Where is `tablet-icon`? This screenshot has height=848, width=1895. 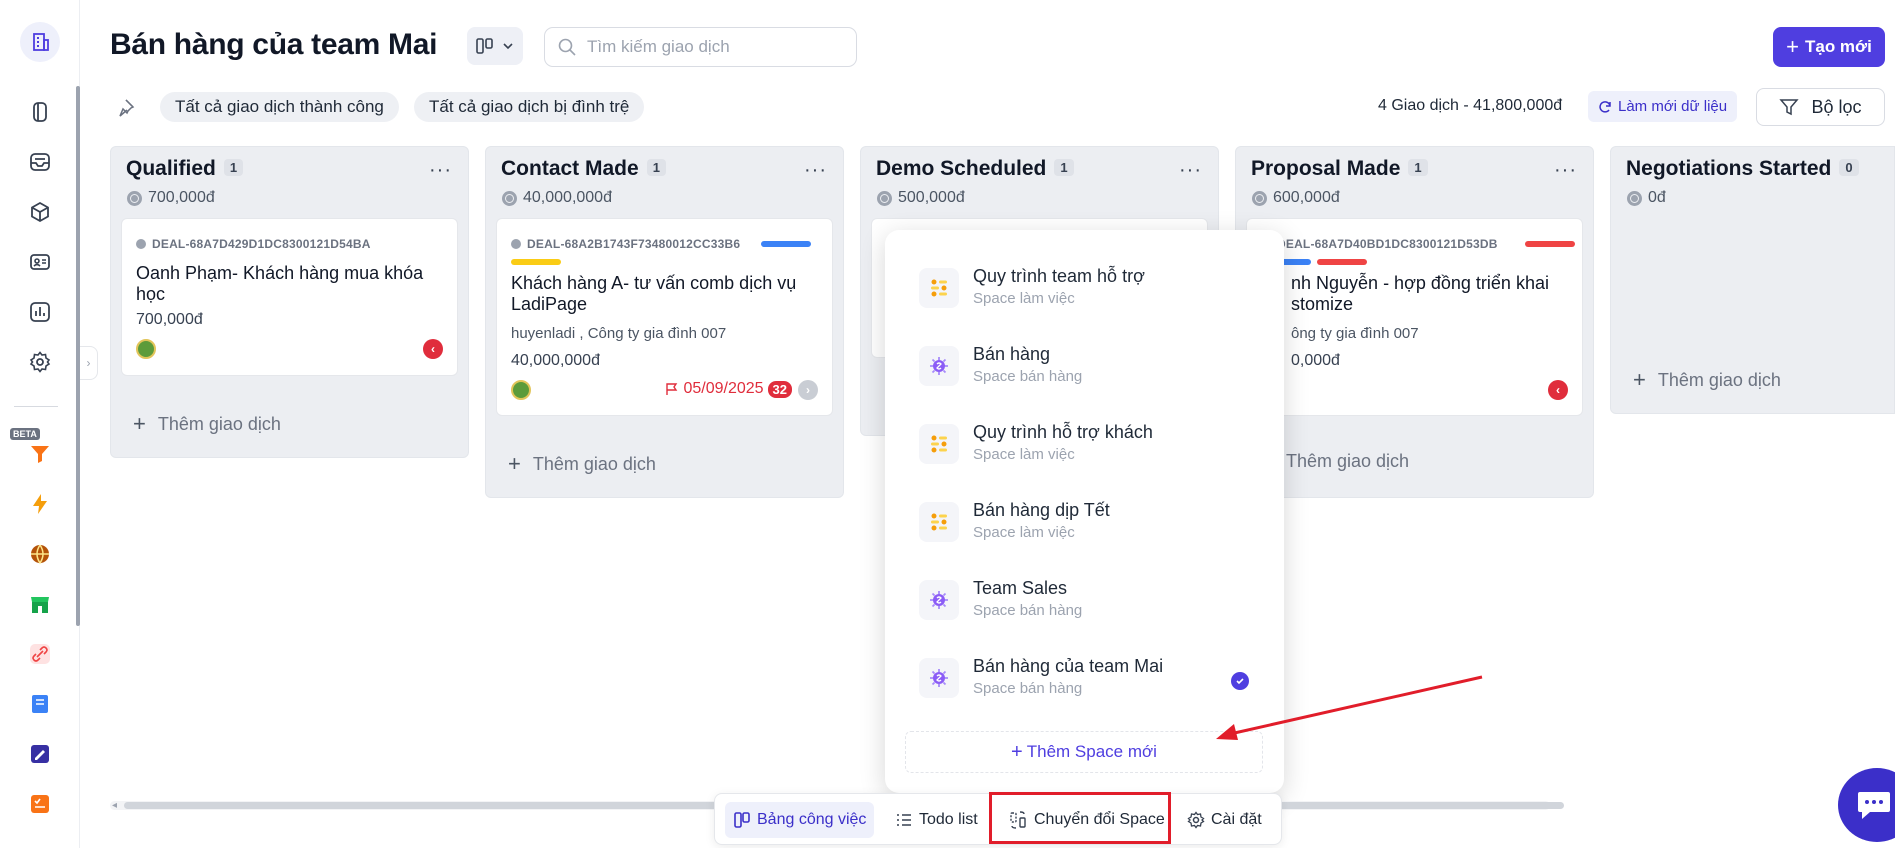
tablet-icon is located at coordinates (40, 112).